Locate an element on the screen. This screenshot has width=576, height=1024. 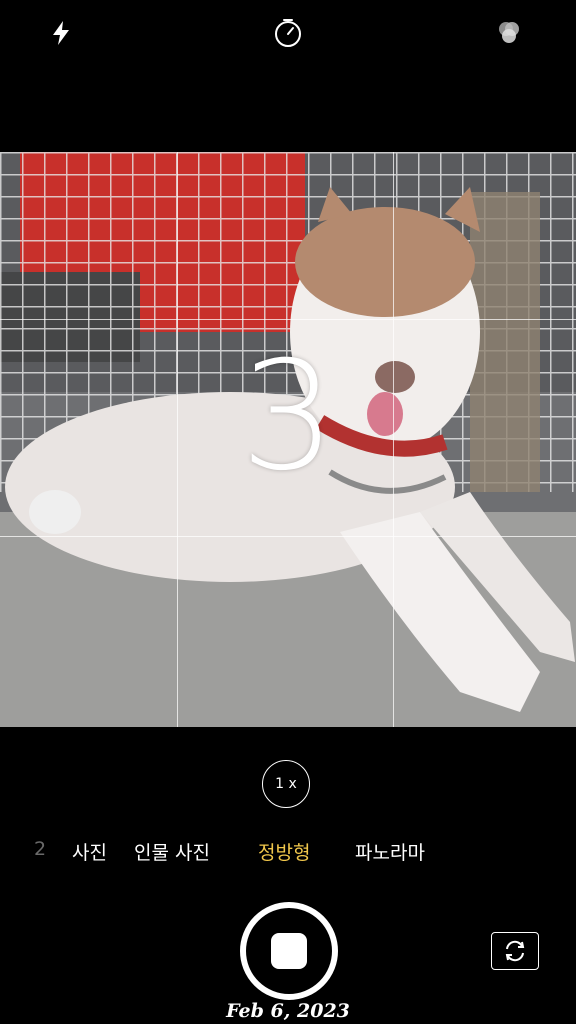
mode-square: 정방형 is located at coordinates (284, 851).